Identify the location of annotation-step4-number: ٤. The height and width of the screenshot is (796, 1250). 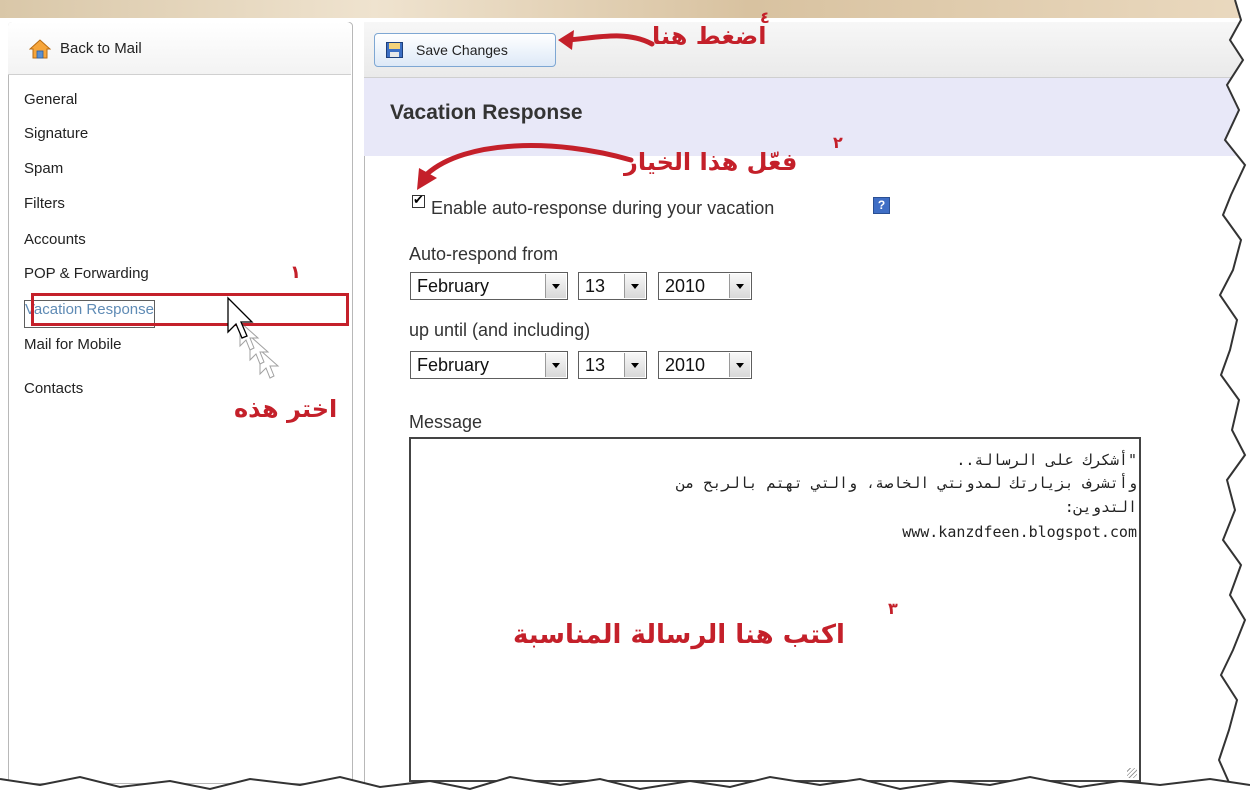
(765, 17).